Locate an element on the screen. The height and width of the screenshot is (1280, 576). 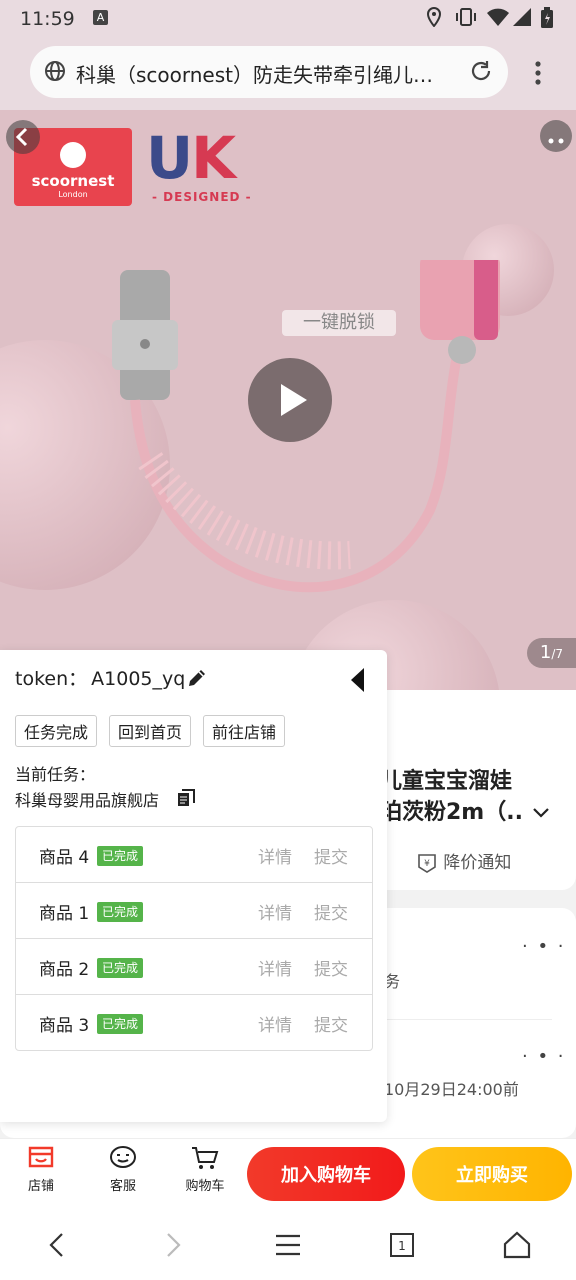
play-video-button is located at coordinates (290, 400).